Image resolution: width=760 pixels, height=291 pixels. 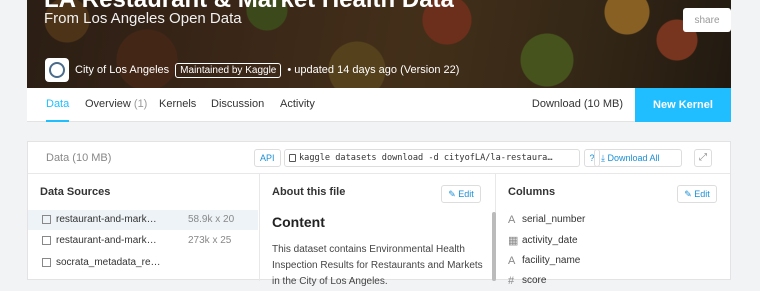 I want to click on tab-activity: Activity, so click(x=297, y=105).